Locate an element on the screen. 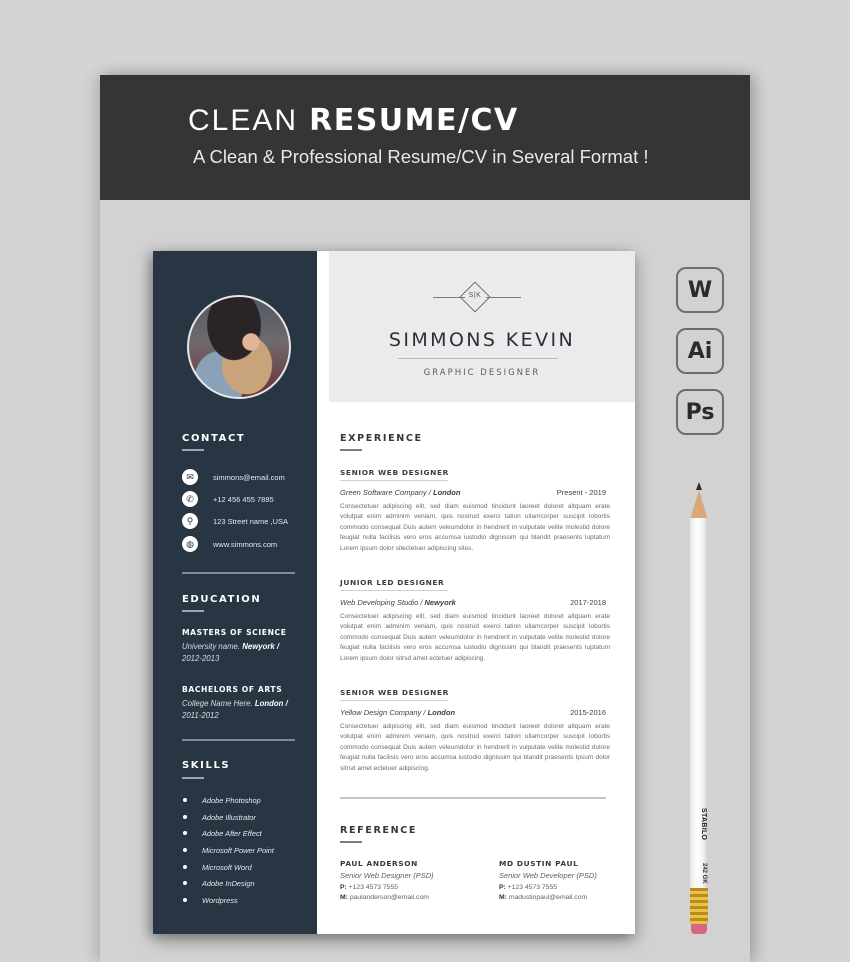 Image resolution: width=850 pixels, height=962 pixels. education-school: University name. is located at coordinates (211, 646).